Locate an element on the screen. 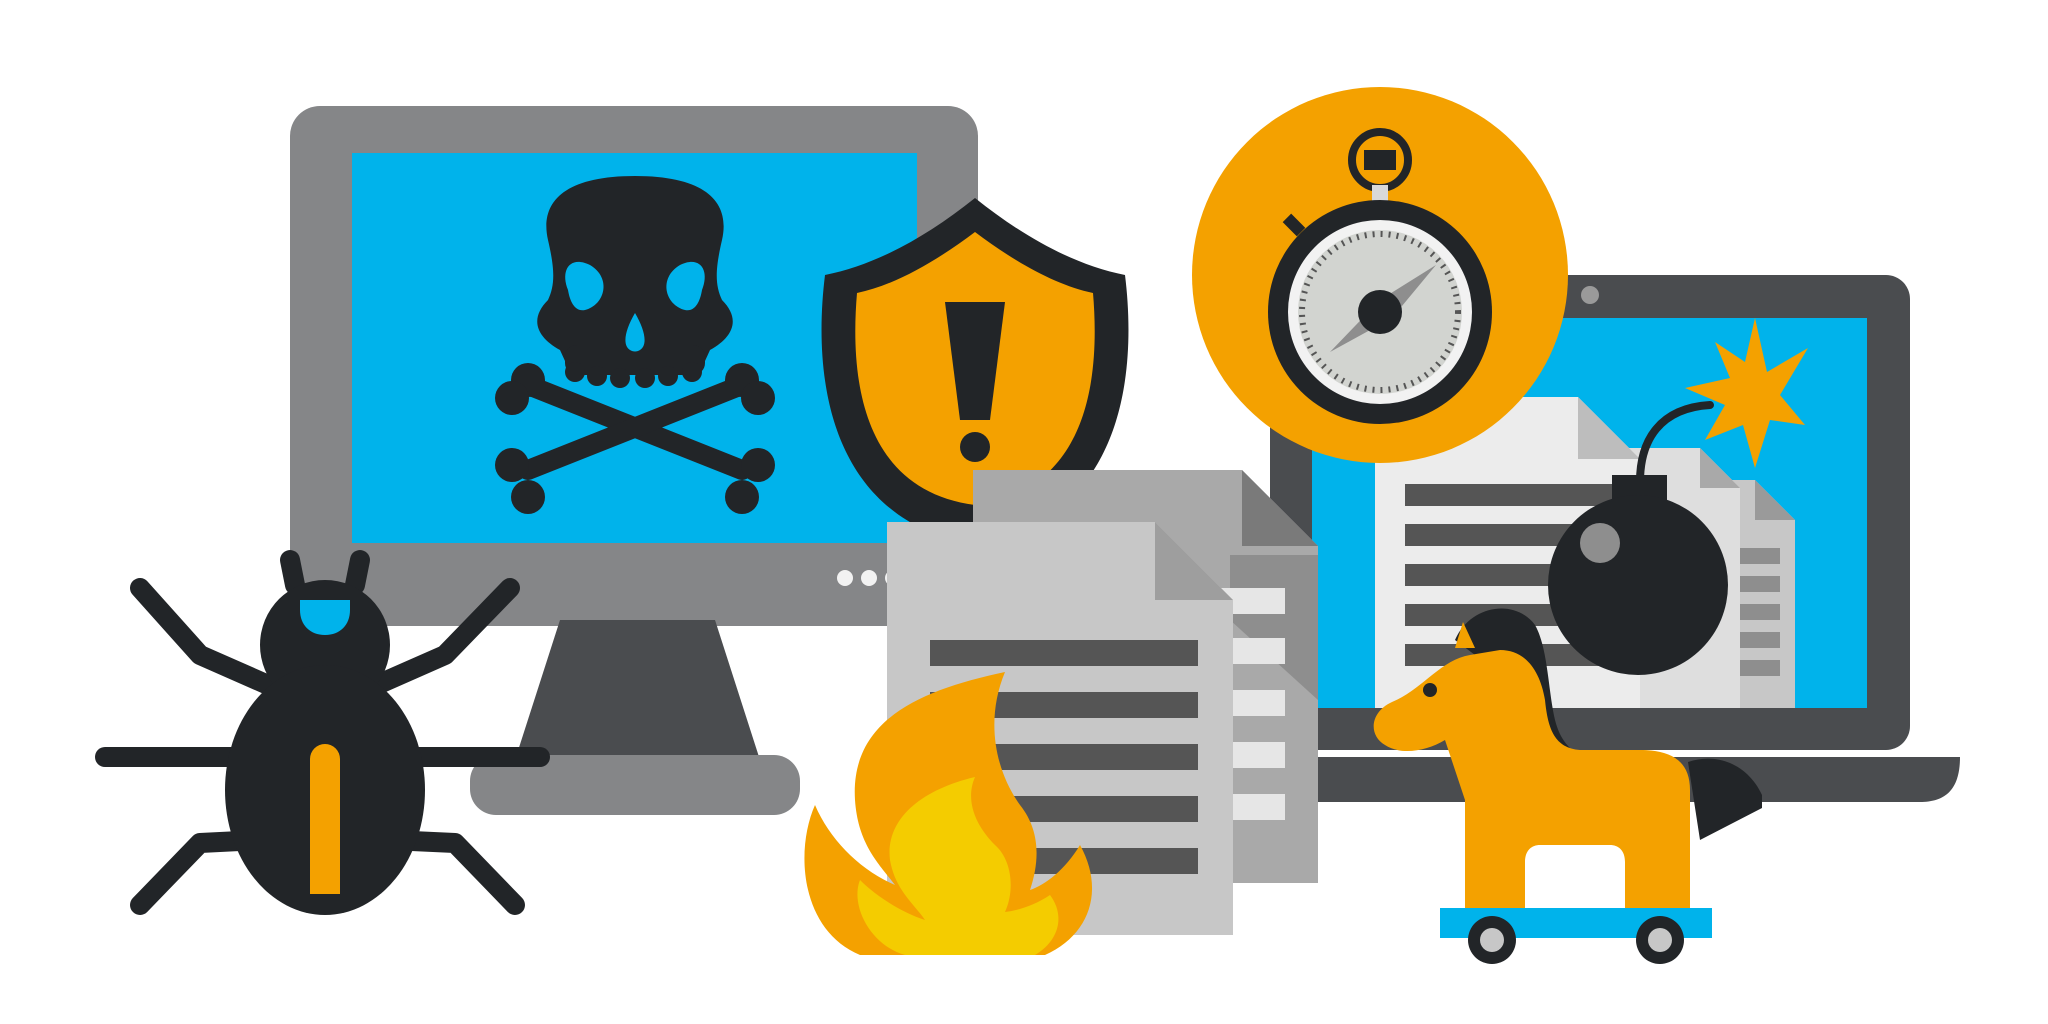 This screenshot has height=1024, width=2048. bug-icon is located at coordinates (322, 732).